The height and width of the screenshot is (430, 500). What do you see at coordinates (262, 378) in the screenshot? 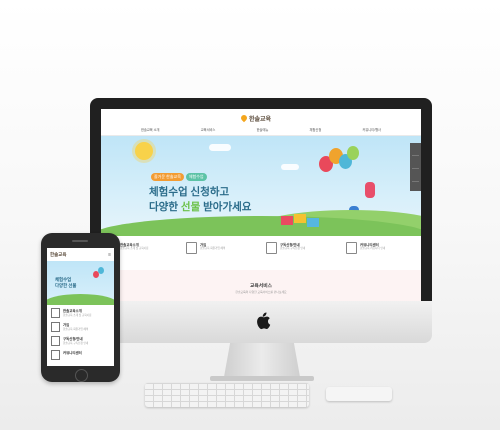
I see `imac-base` at bounding box center [262, 378].